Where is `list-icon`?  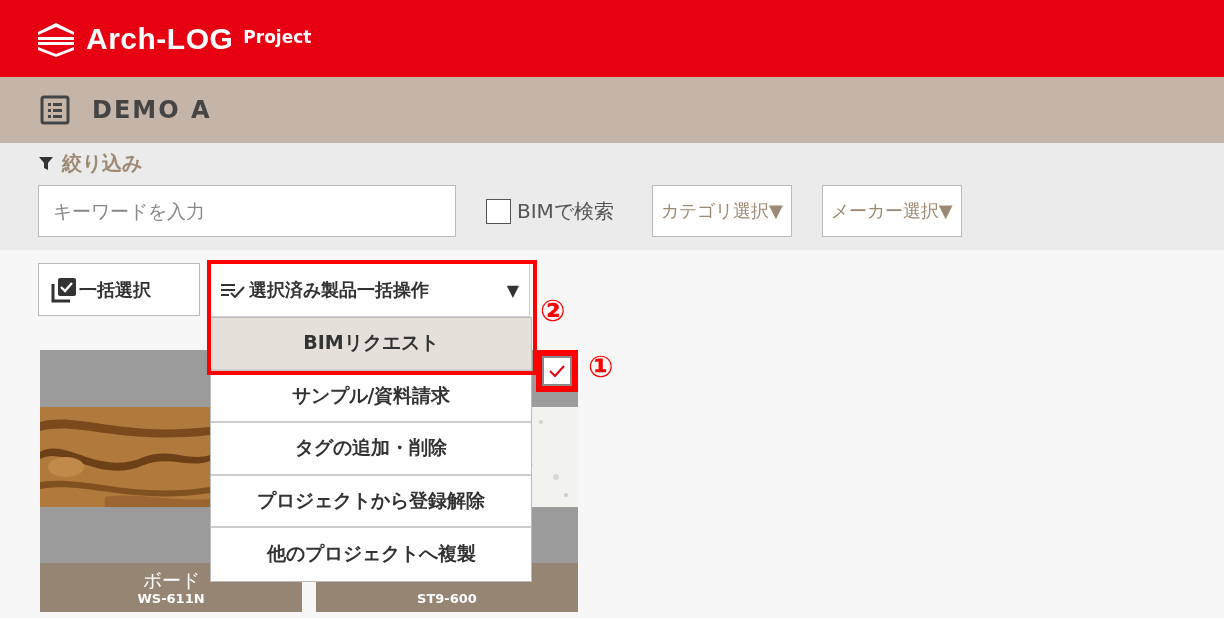 list-icon is located at coordinates (55, 110).